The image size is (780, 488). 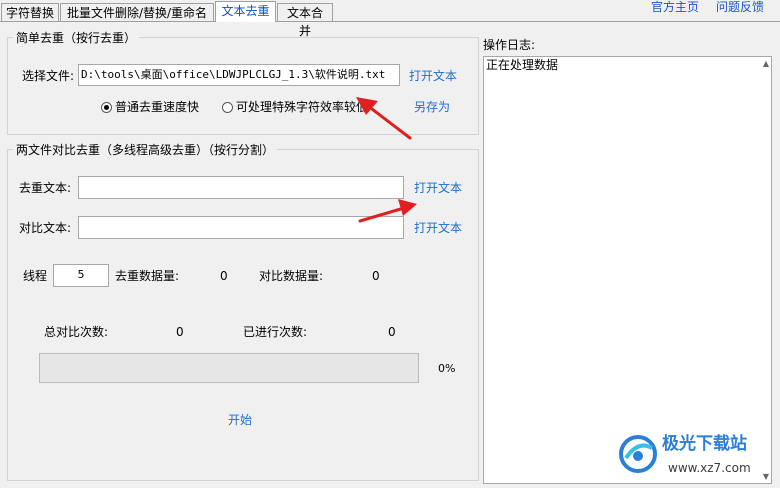 I want to click on watermark-url: www.xz7.com, so click(x=709, y=468).